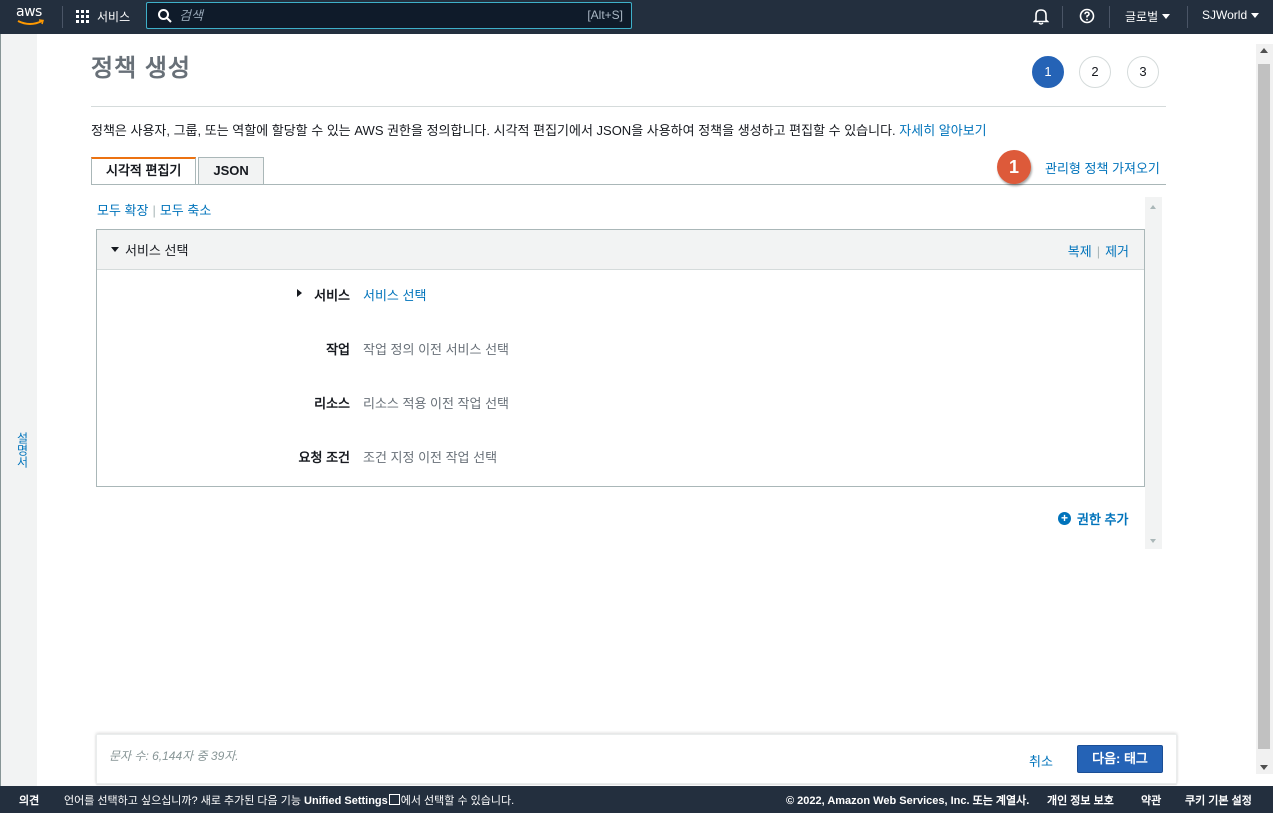 The image size is (1273, 813). Describe the element at coordinates (115, 249) in the screenshot. I see `caret-down-icon` at that location.